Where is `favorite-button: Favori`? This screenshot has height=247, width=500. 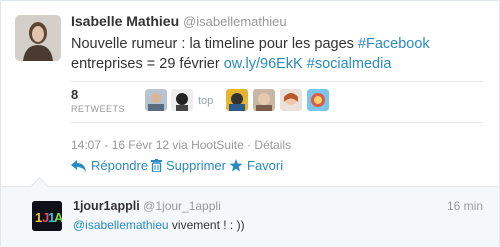 favorite-button: Favori is located at coordinates (256, 165).